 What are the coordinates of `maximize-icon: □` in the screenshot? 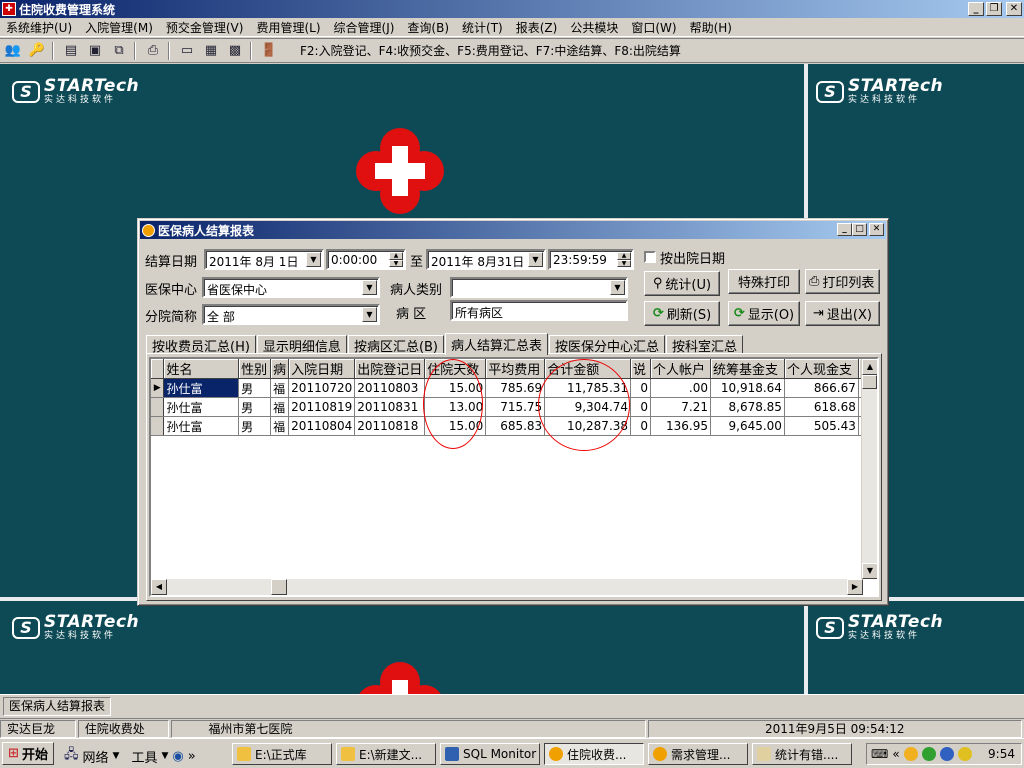 It's located at (859, 229).